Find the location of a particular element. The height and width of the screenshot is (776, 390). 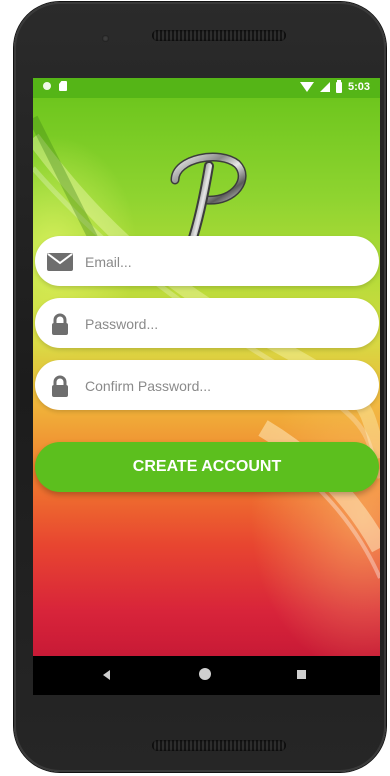

front-camera is located at coordinates (105, 38).